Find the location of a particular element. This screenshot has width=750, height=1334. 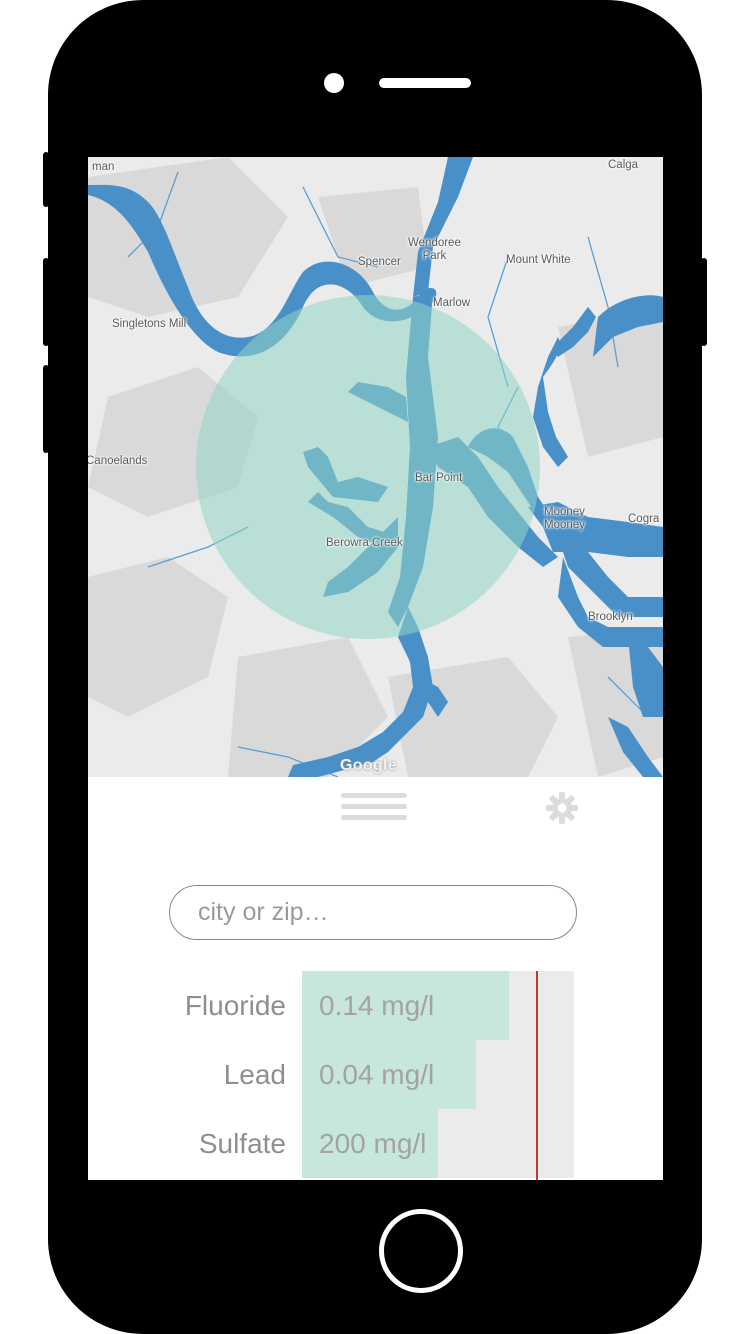

gear-icon is located at coordinates (562, 808).